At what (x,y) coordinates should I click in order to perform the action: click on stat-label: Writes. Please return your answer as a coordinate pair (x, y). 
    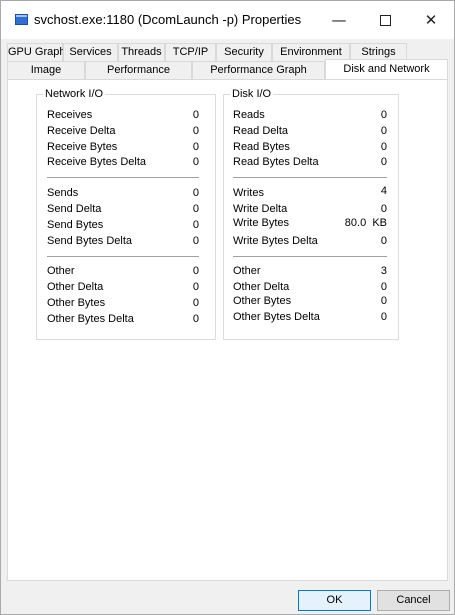
    Looking at the image, I should click on (248, 193).